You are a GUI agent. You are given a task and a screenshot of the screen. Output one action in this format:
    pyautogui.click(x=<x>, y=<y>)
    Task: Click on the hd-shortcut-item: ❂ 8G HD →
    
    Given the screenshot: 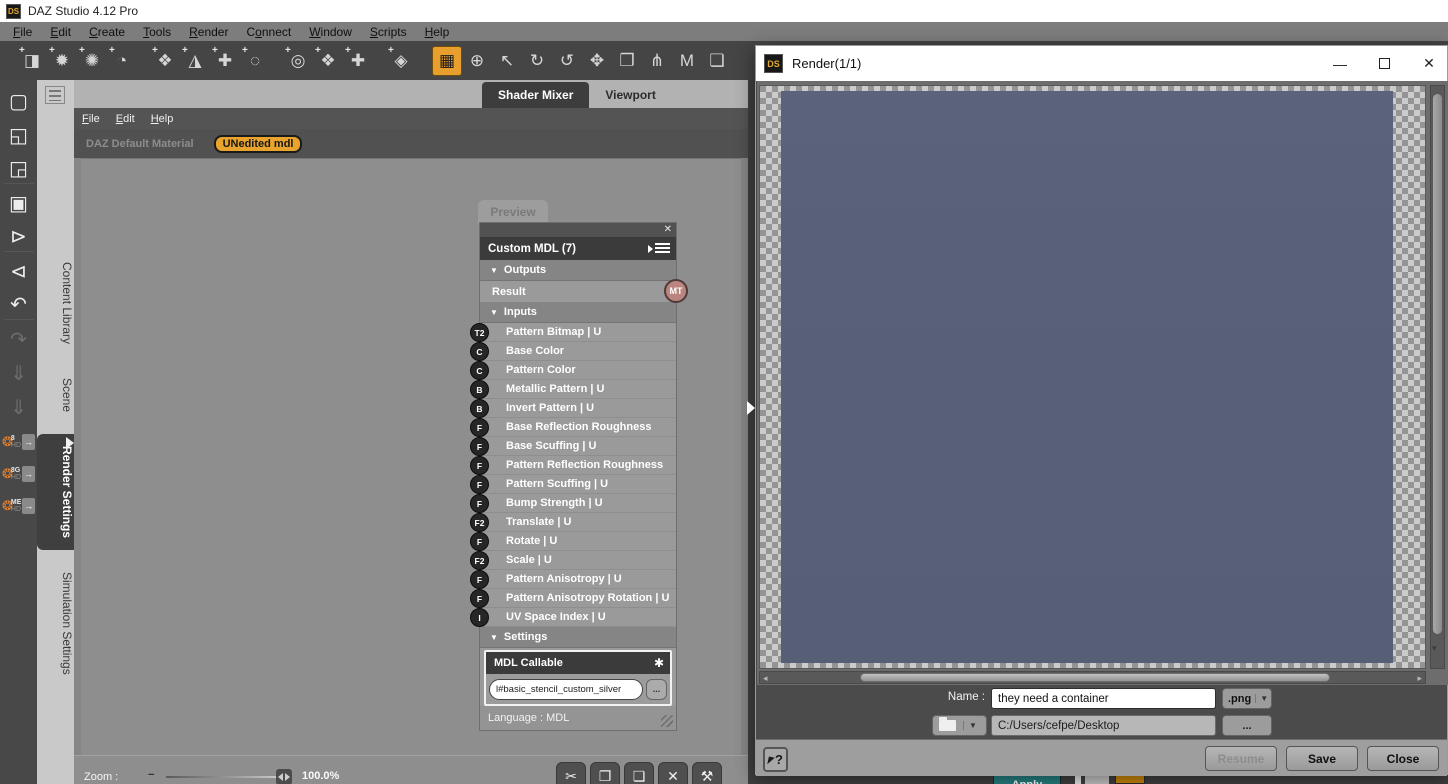 What is the action you would take?
    pyautogui.click(x=18, y=474)
    